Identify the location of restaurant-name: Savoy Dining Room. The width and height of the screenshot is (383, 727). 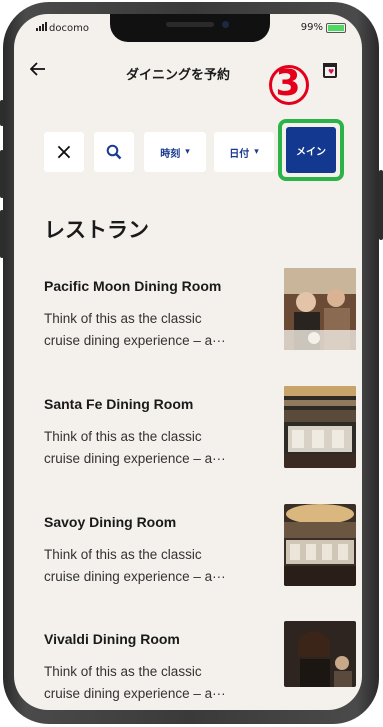
(110, 522).